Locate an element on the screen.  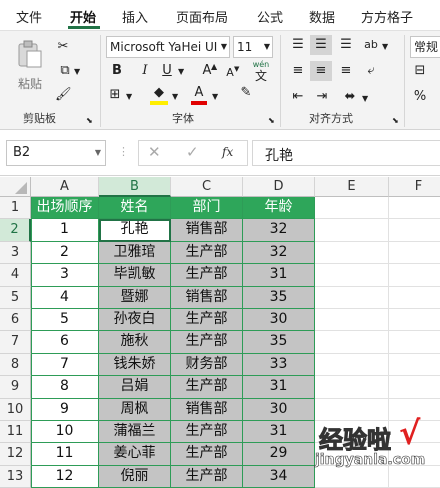
row-header: 10 is located at coordinates (15, 409).